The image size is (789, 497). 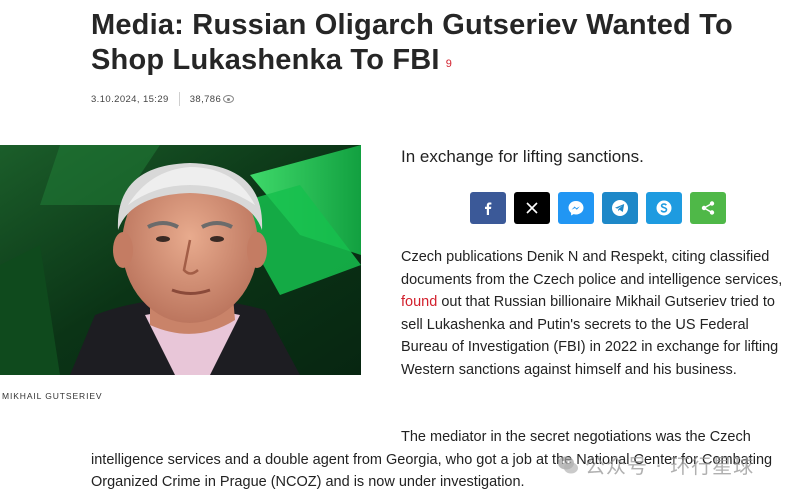 I want to click on skype-icon, so click(x=664, y=208).